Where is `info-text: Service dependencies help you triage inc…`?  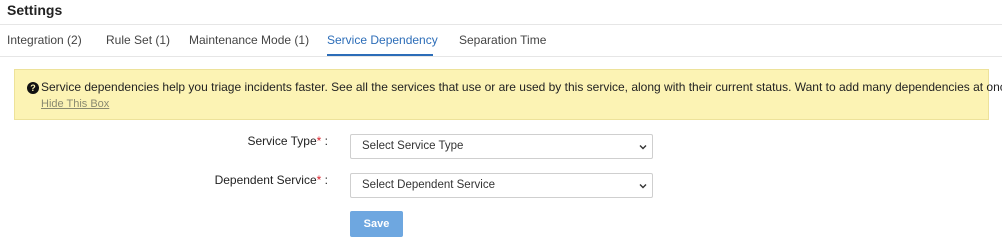
info-text: Service dependencies help you triage inc… is located at coordinates (521, 87).